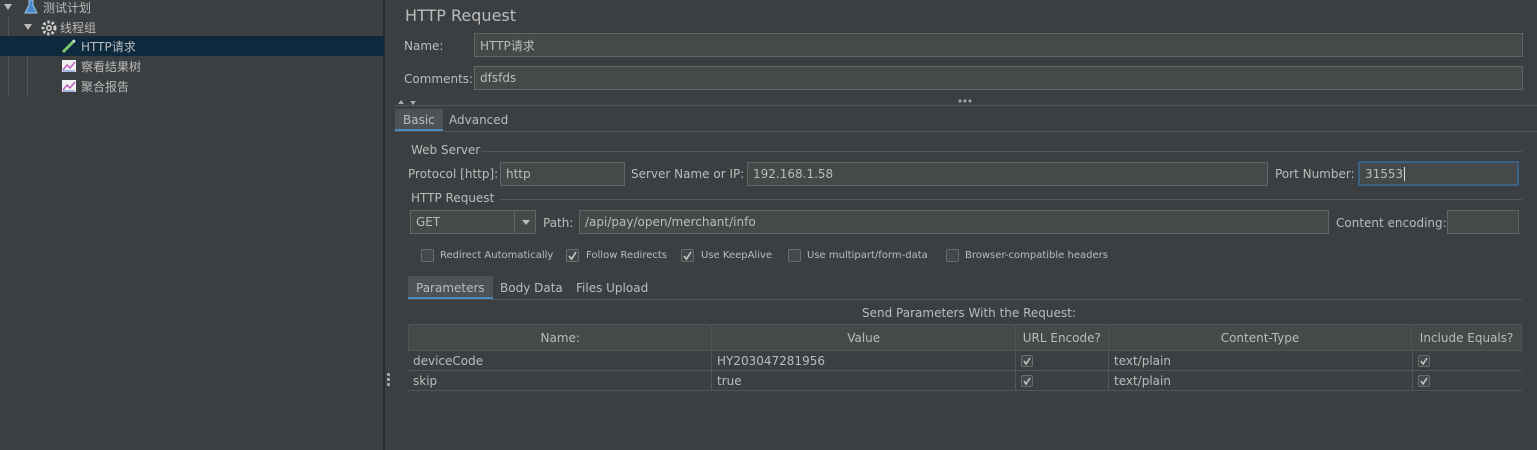 This screenshot has width=1537, height=450. Describe the element at coordinates (419, 120) in the screenshot. I see `tab-basic: Basic` at that location.